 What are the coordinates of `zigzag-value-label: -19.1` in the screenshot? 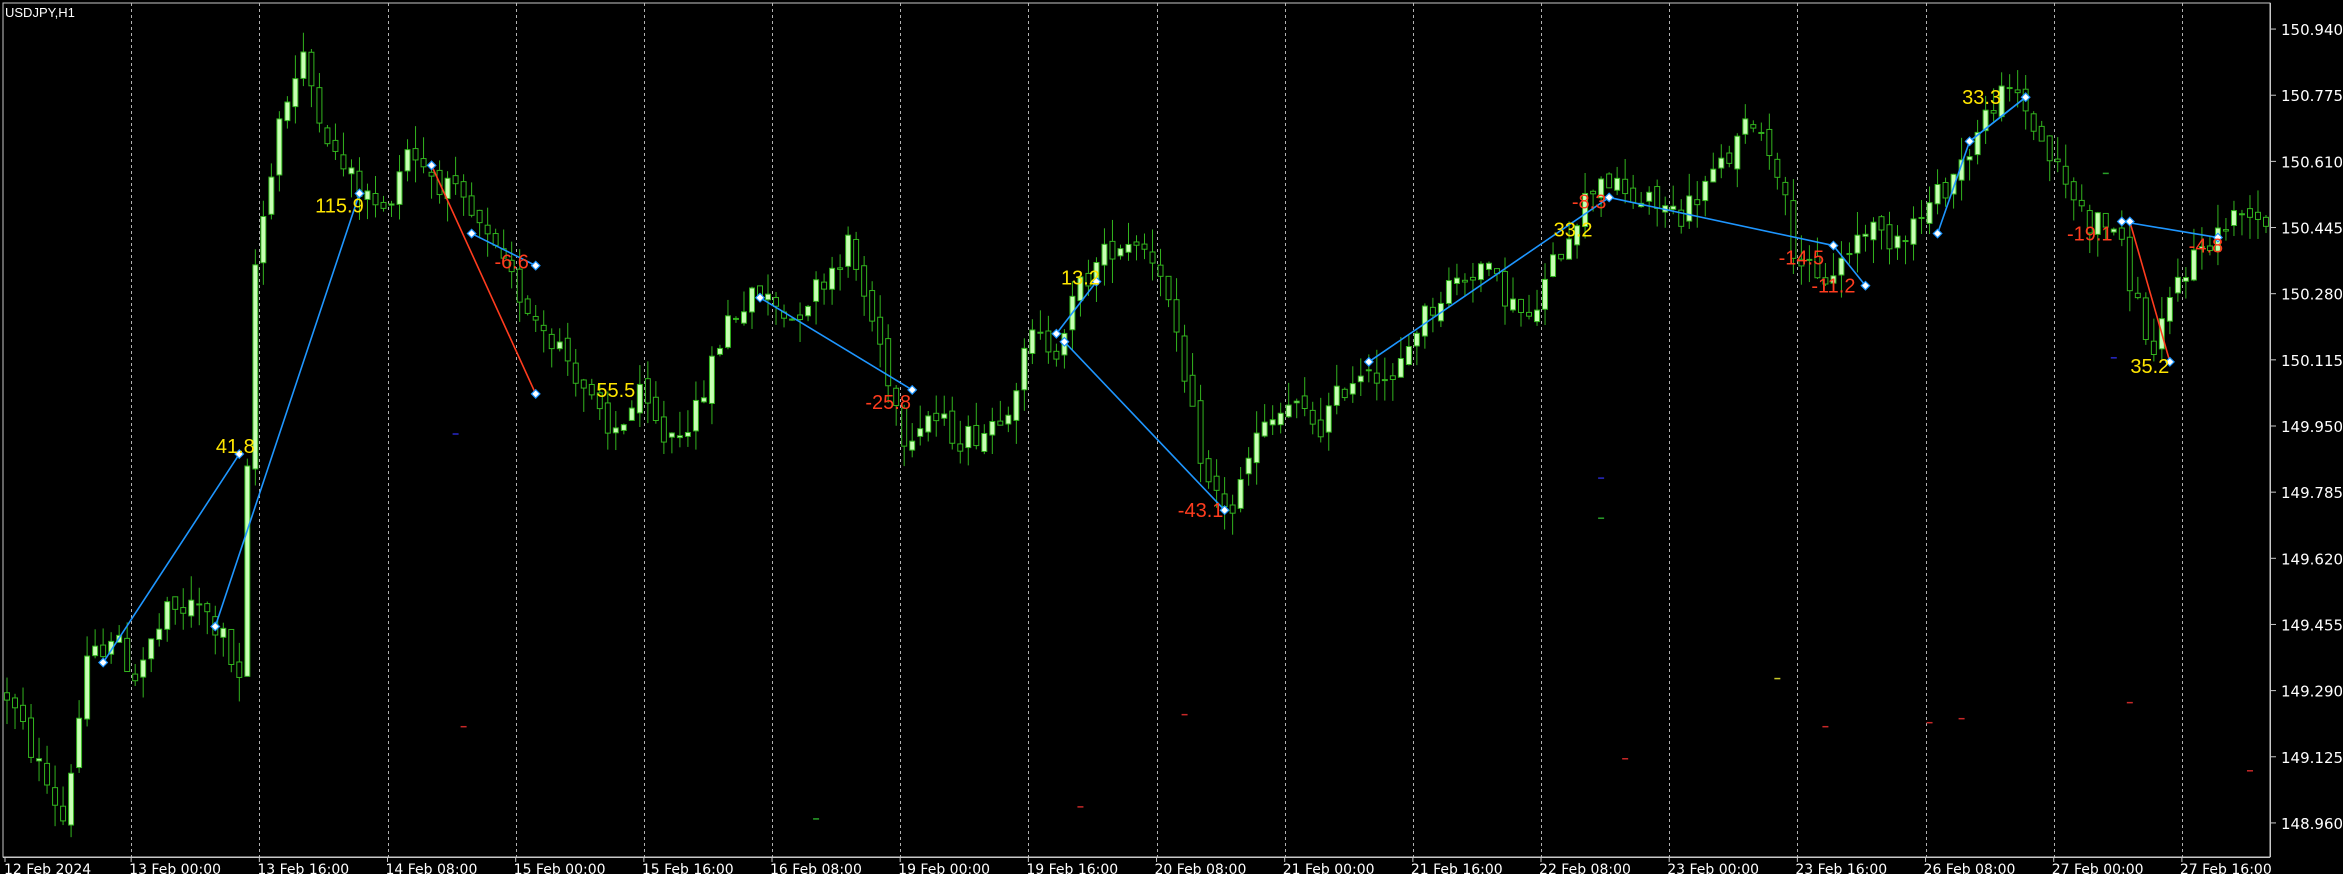 It's located at (2090, 235).